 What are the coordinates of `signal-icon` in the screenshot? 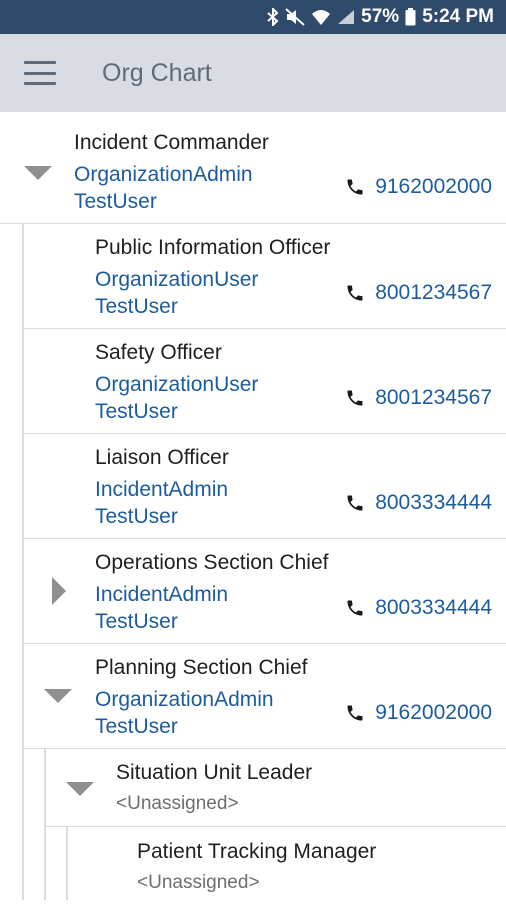 It's located at (346, 17).